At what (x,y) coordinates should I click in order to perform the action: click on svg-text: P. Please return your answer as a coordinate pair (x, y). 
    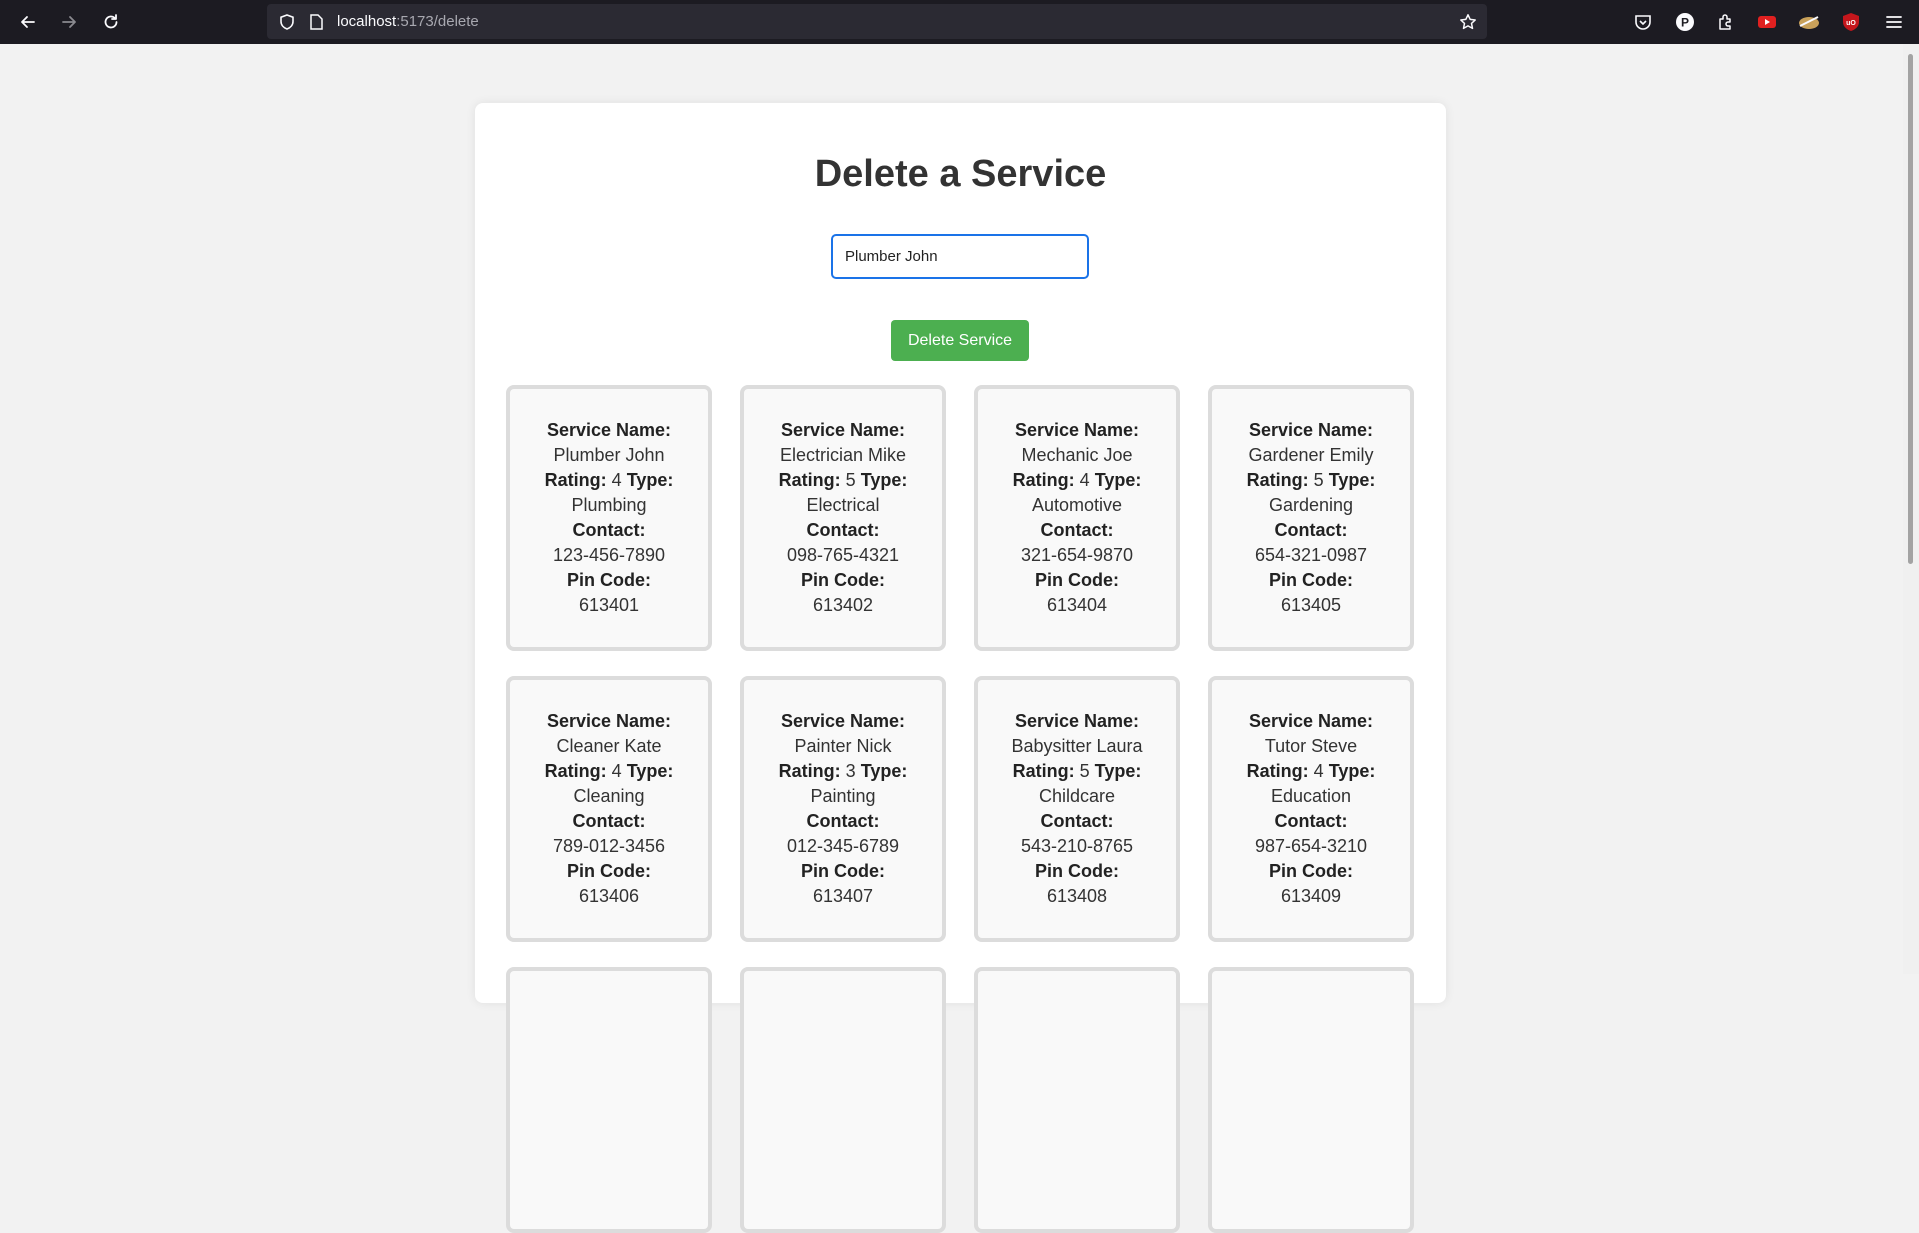
    Looking at the image, I should click on (1685, 23).